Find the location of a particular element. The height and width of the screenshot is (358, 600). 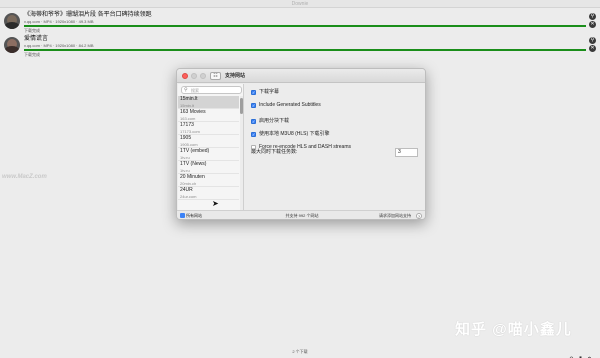

site-name: 17173 is located at coordinates (187, 125).